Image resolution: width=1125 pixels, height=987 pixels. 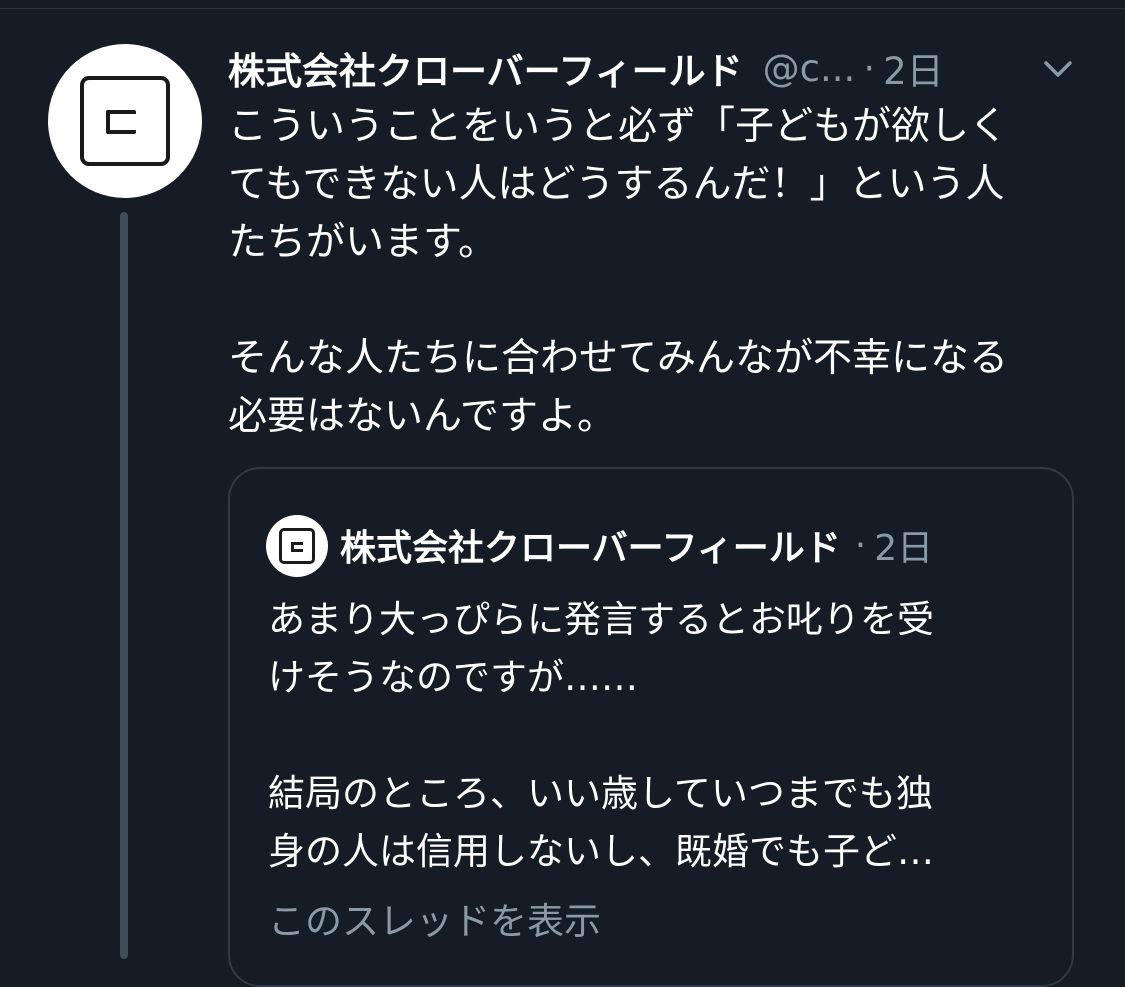 I want to click on quoted-display-name: 株式会社クローバーフィールド, so click(x=590, y=548).